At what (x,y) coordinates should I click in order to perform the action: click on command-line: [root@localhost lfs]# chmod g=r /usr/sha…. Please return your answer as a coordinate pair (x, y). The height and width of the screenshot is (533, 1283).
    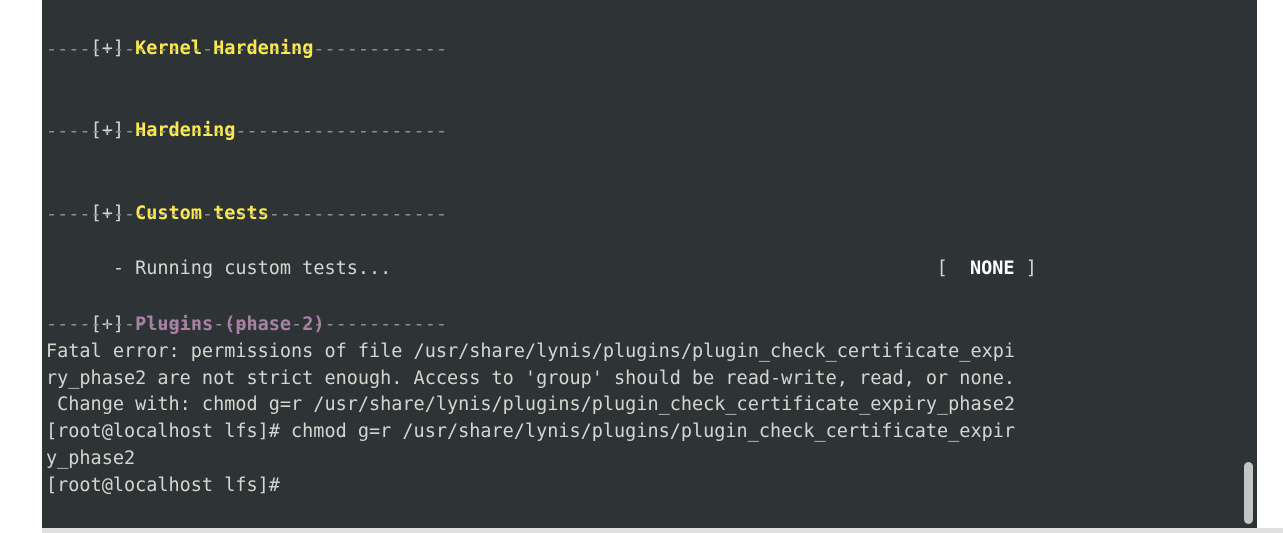
    Looking at the image, I should click on (531, 431).